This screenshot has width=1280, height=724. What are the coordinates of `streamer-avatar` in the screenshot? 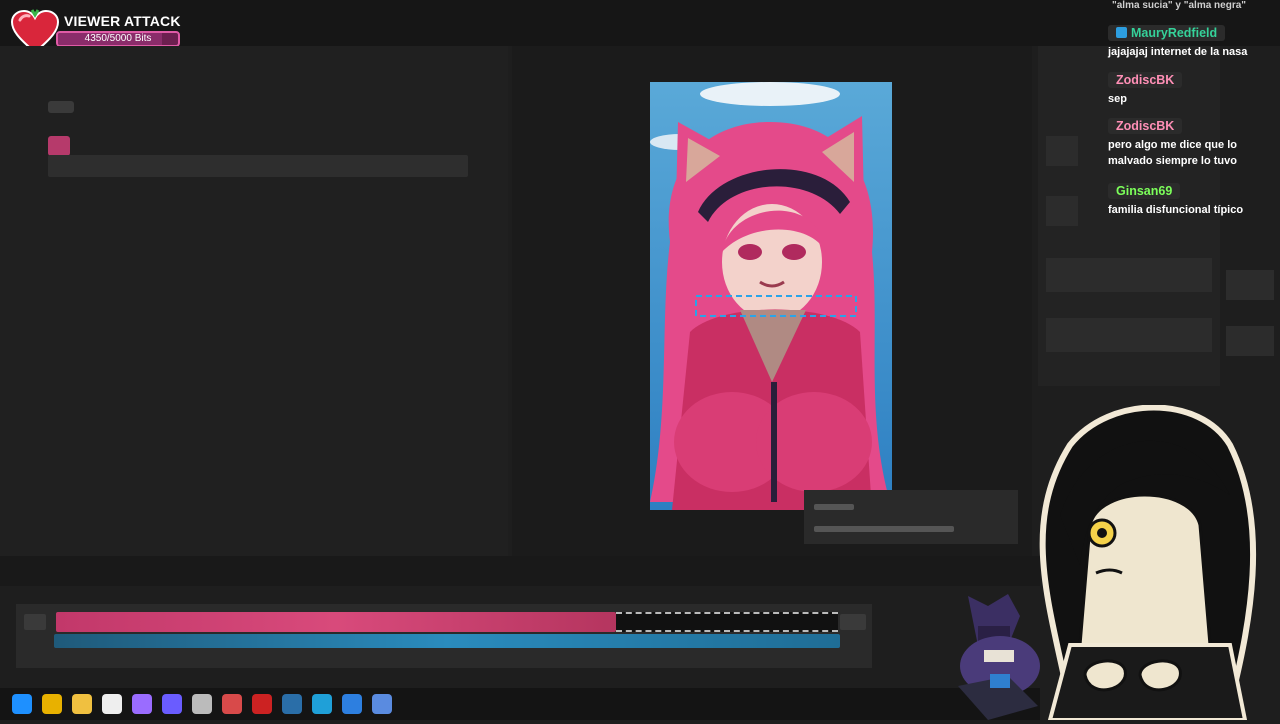 It's located at (1145, 563).